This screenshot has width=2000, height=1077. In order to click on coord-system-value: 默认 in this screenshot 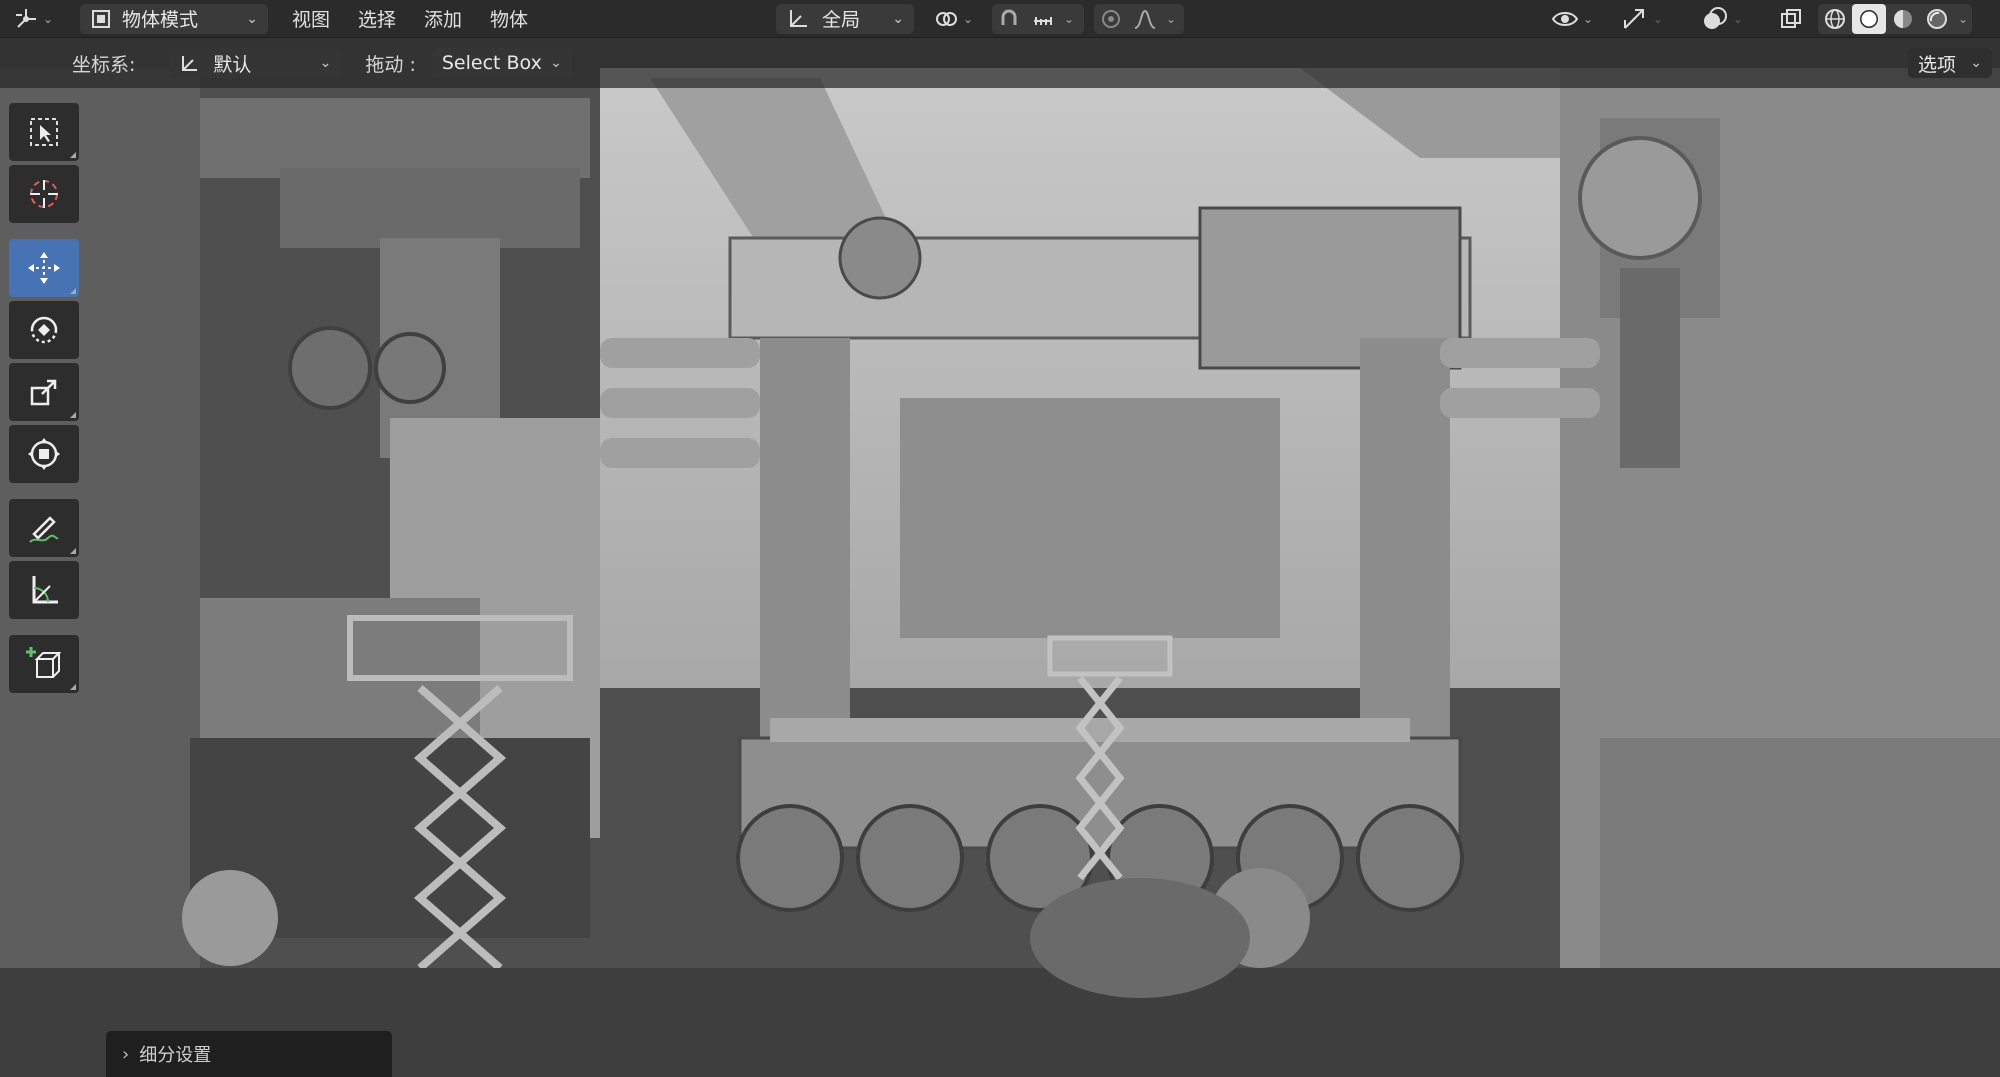, I will do `click(232, 64)`.